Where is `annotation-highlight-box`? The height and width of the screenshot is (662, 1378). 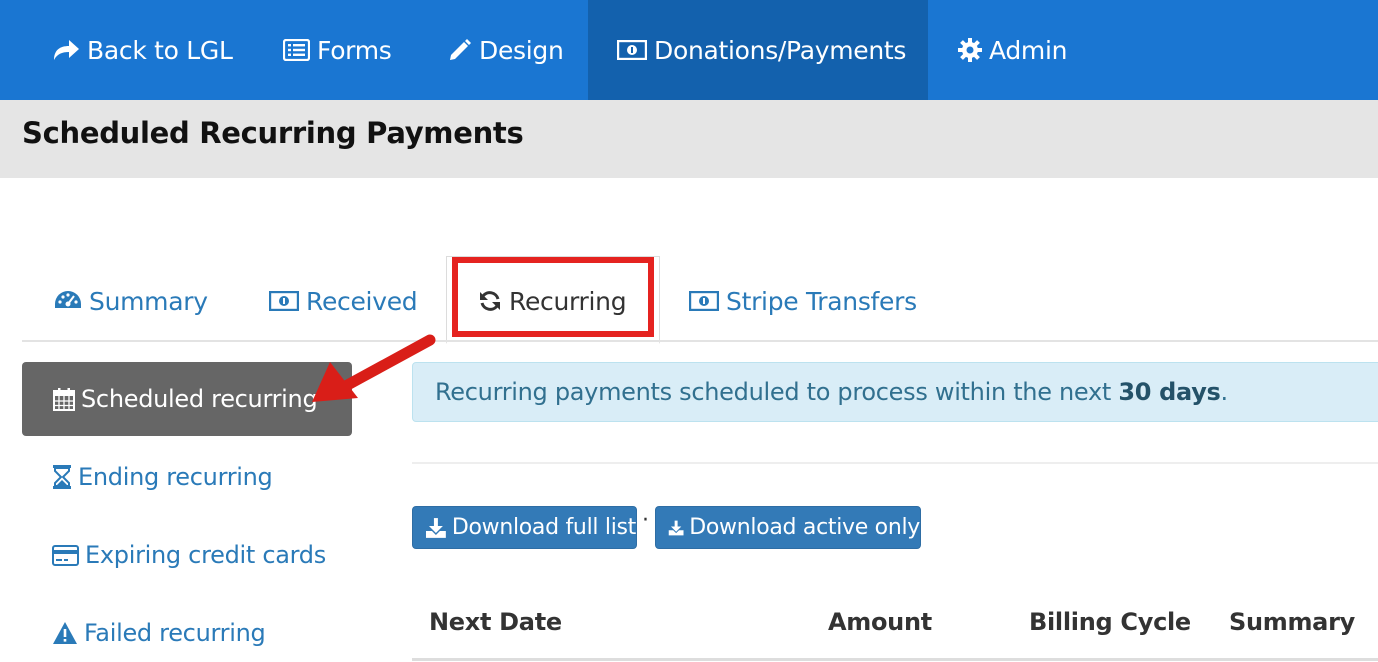
annotation-highlight-box is located at coordinates (553, 297).